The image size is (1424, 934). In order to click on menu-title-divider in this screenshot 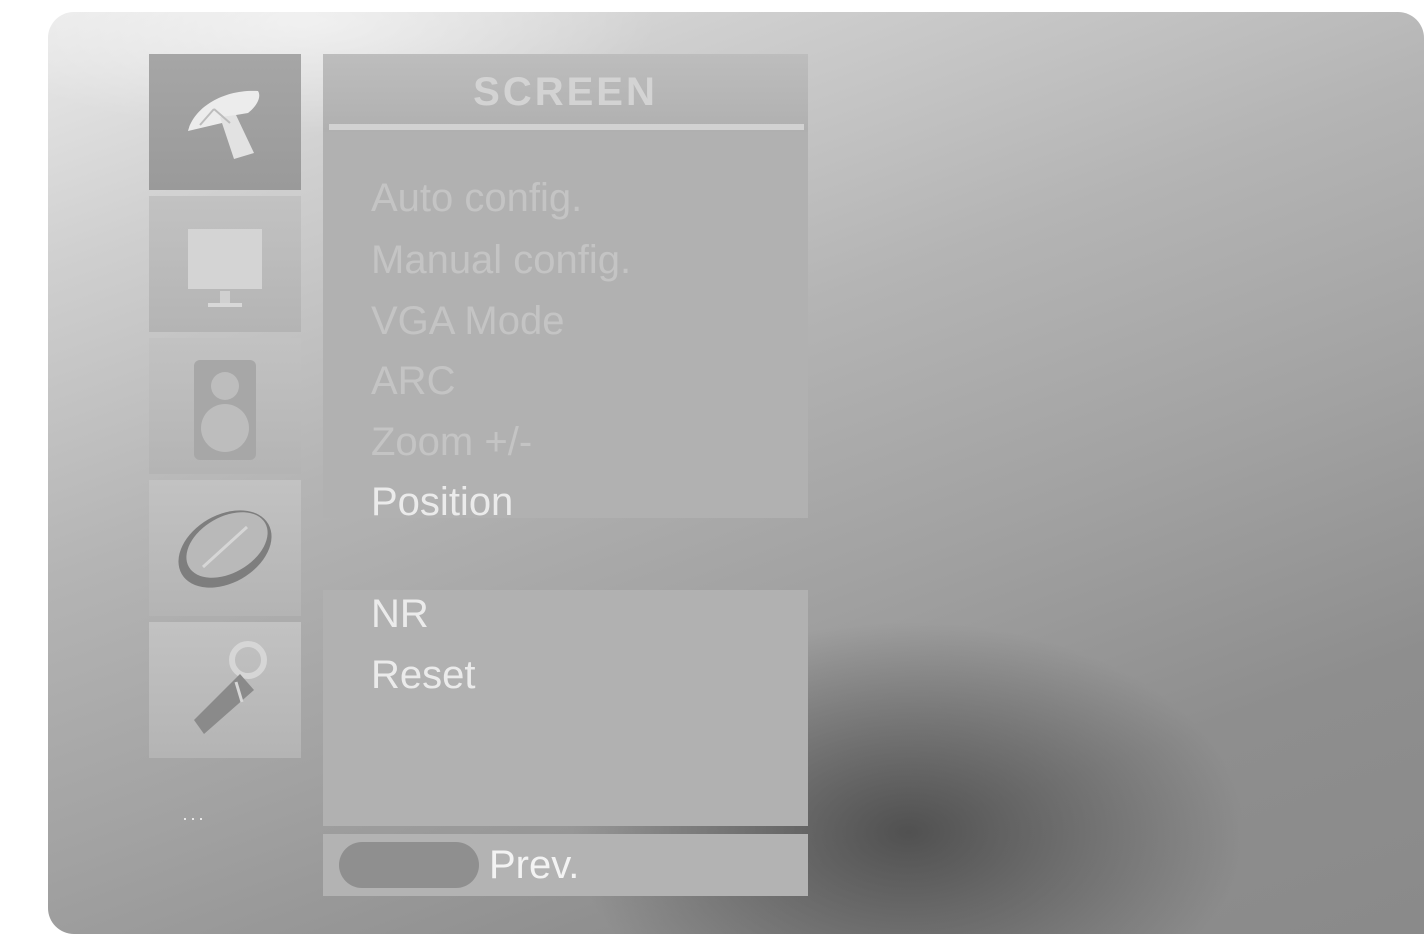, I will do `click(566, 127)`.